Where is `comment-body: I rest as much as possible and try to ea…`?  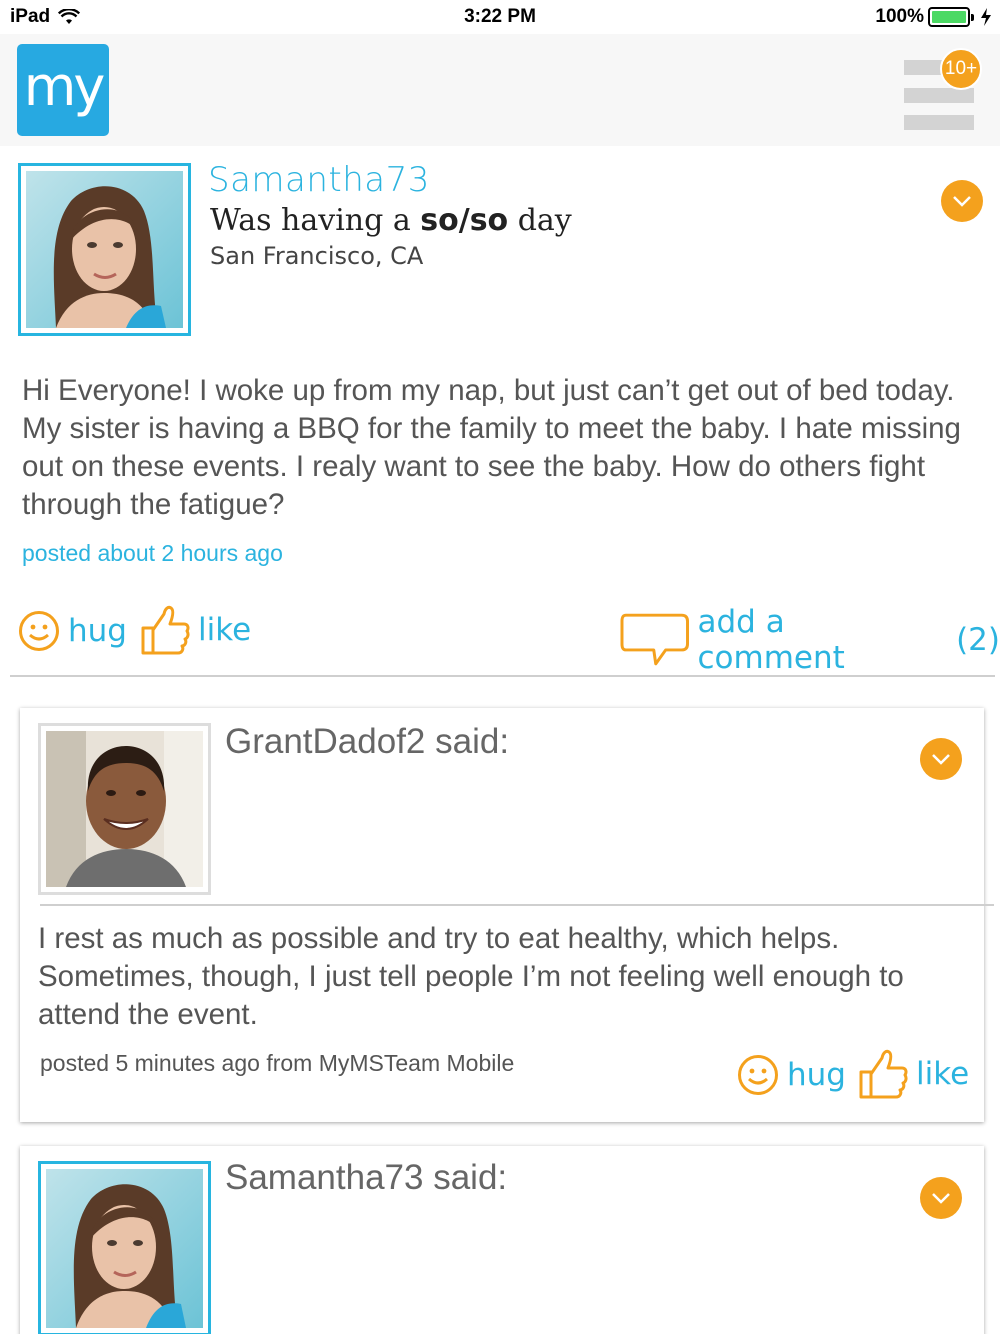 comment-body: I rest as much as possible and try to ea… is located at coordinates (471, 976).